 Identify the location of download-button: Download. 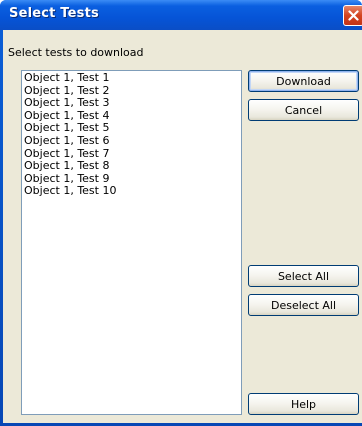
(303, 81).